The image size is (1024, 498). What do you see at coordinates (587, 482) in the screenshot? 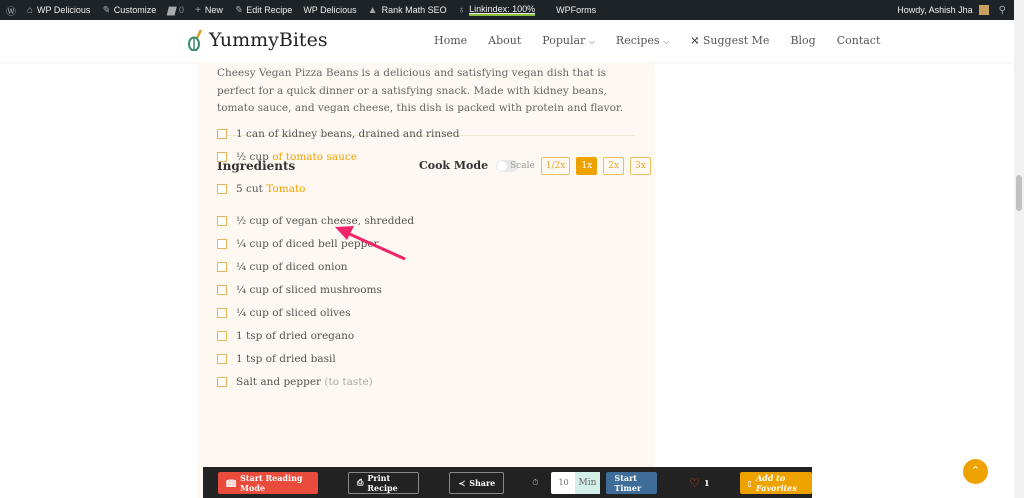
I see `timer-unit: Min` at bounding box center [587, 482].